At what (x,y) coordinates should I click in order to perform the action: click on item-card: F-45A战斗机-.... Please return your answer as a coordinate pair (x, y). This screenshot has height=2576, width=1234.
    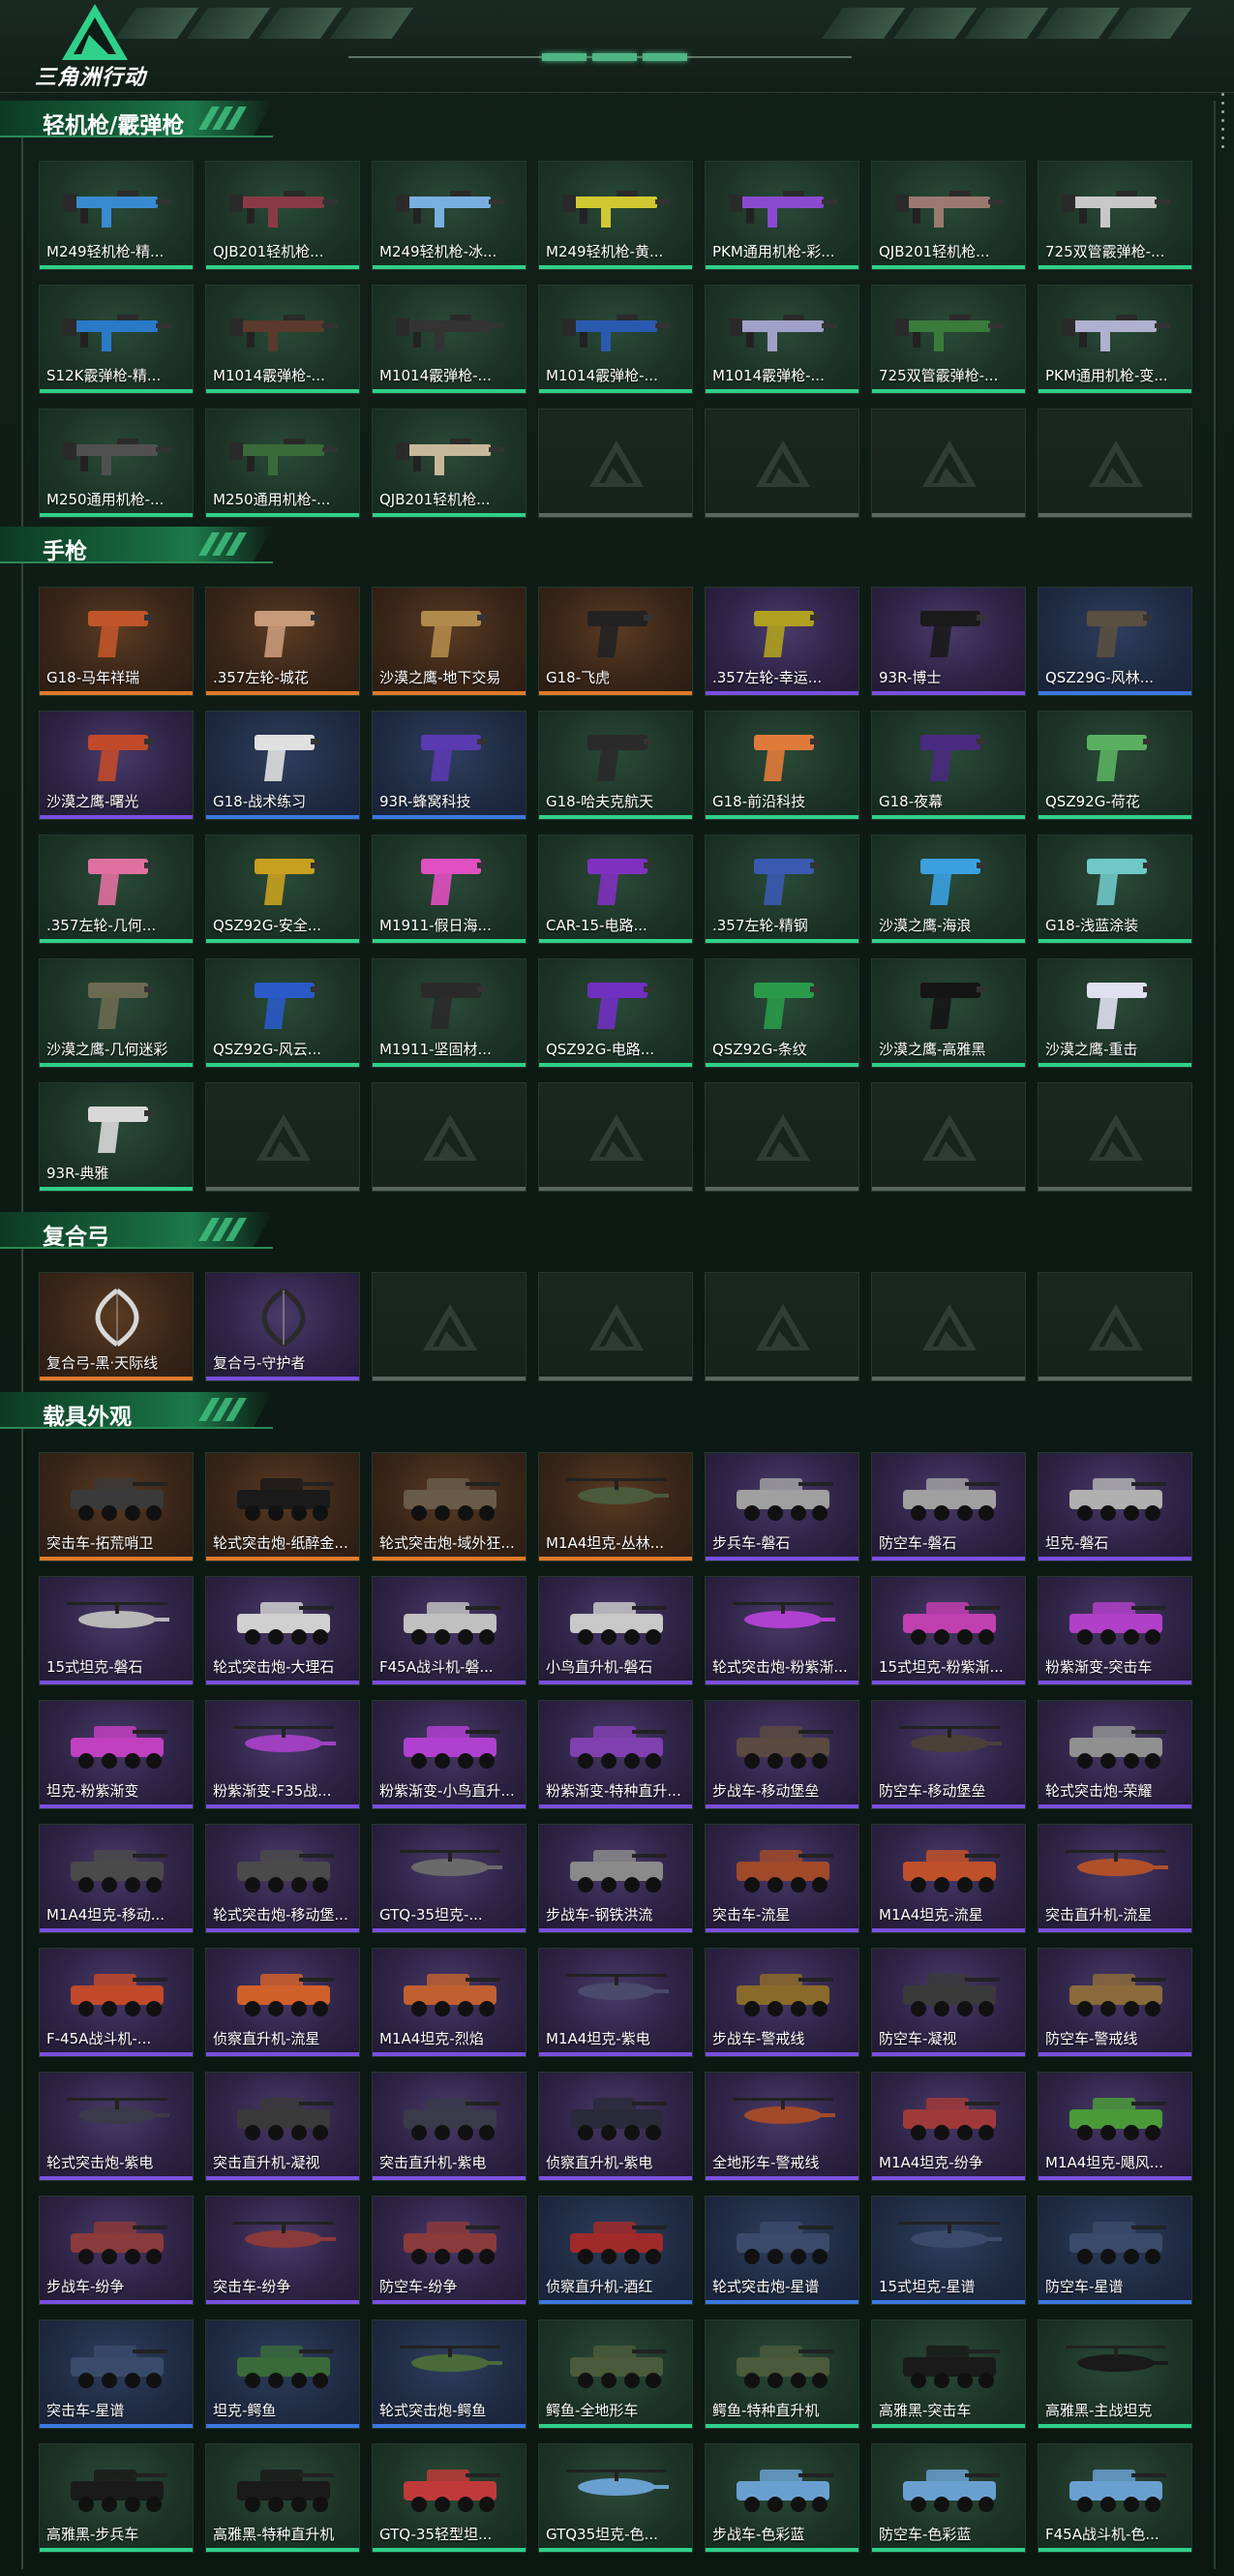
    Looking at the image, I should click on (117, 2003).